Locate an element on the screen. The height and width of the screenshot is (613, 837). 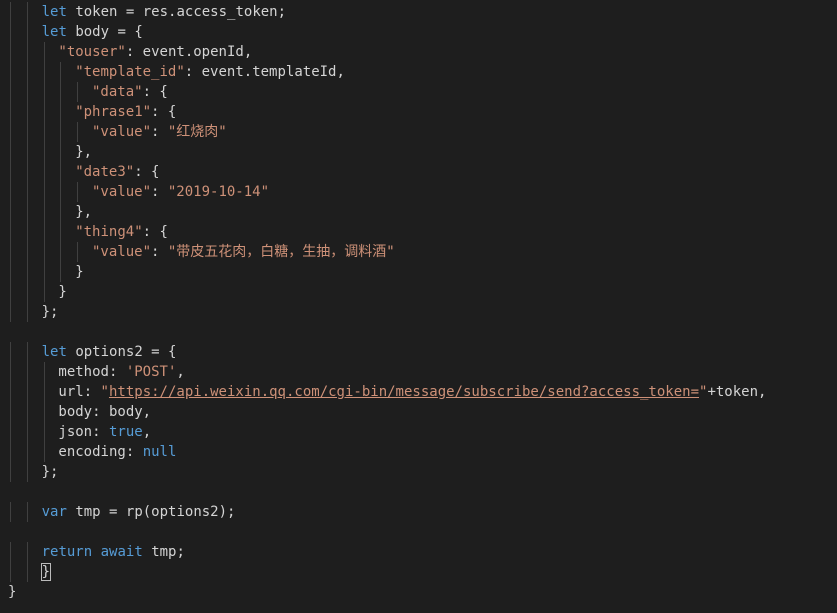
code-line: body: body, is located at coordinates (104, 412).